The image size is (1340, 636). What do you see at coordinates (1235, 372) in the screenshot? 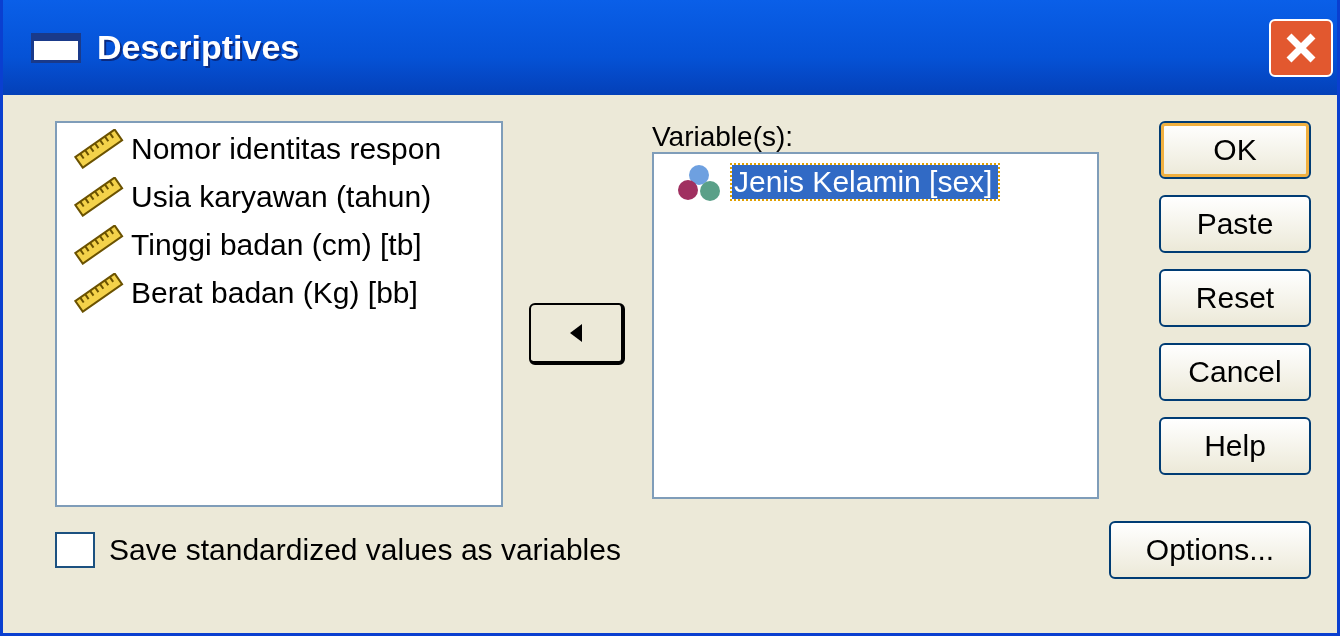
I see `dialog-button: Cancel` at bounding box center [1235, 372].